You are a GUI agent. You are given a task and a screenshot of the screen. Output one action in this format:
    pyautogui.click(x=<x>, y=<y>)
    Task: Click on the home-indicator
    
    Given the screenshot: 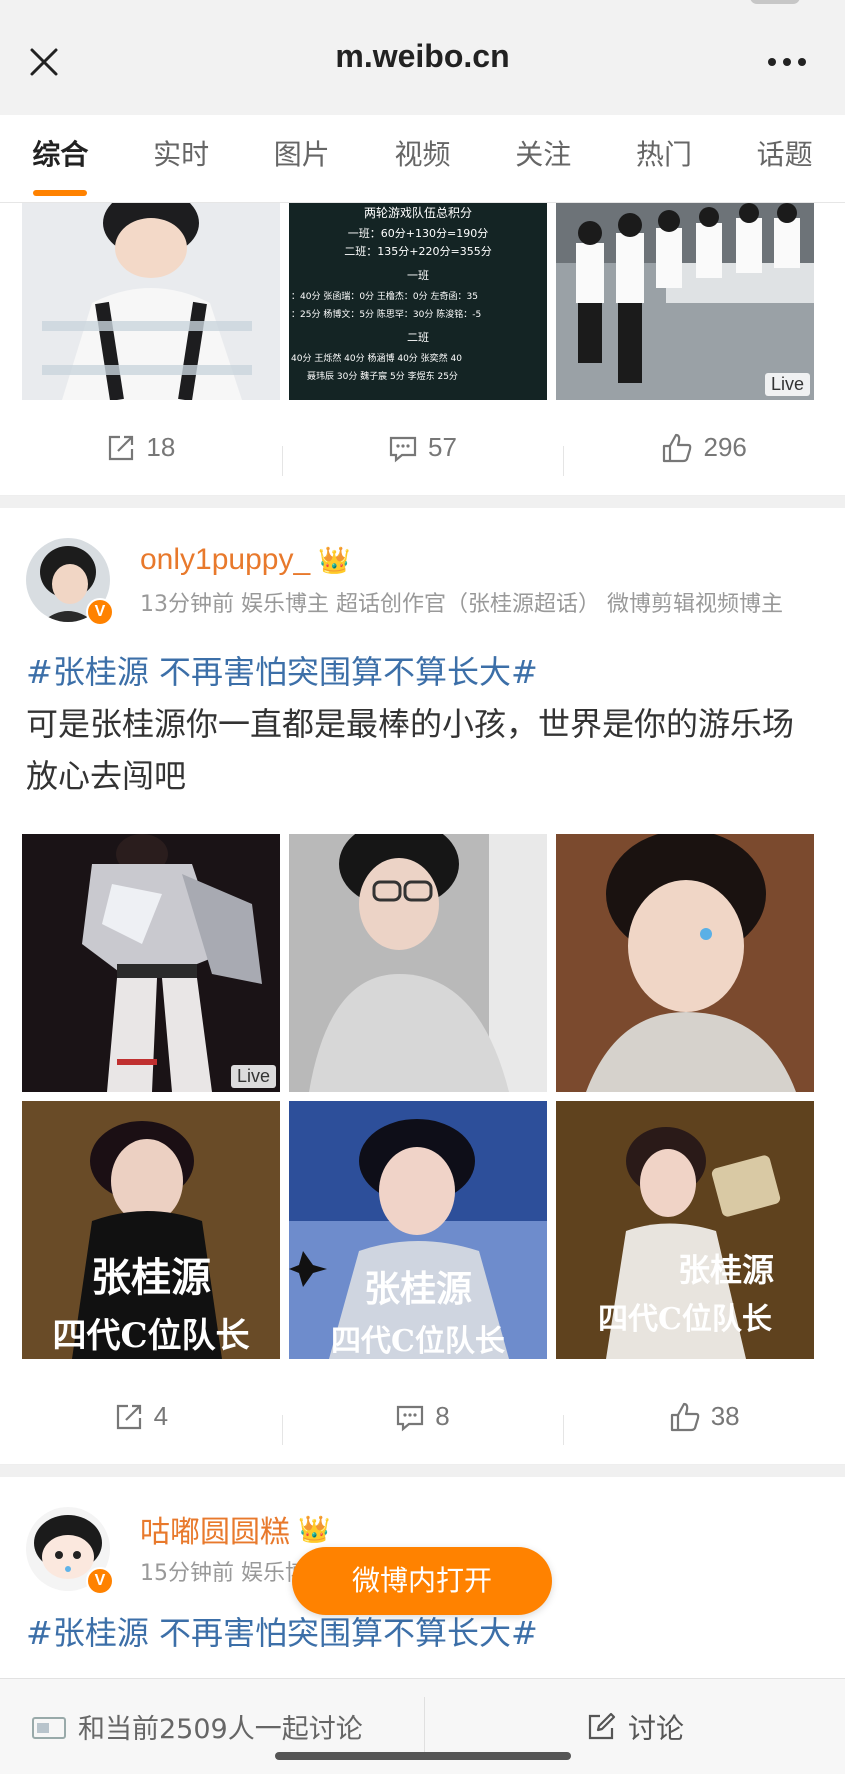 What is the action you would take?
    pyautogui.click(x=423, y=1756)
    